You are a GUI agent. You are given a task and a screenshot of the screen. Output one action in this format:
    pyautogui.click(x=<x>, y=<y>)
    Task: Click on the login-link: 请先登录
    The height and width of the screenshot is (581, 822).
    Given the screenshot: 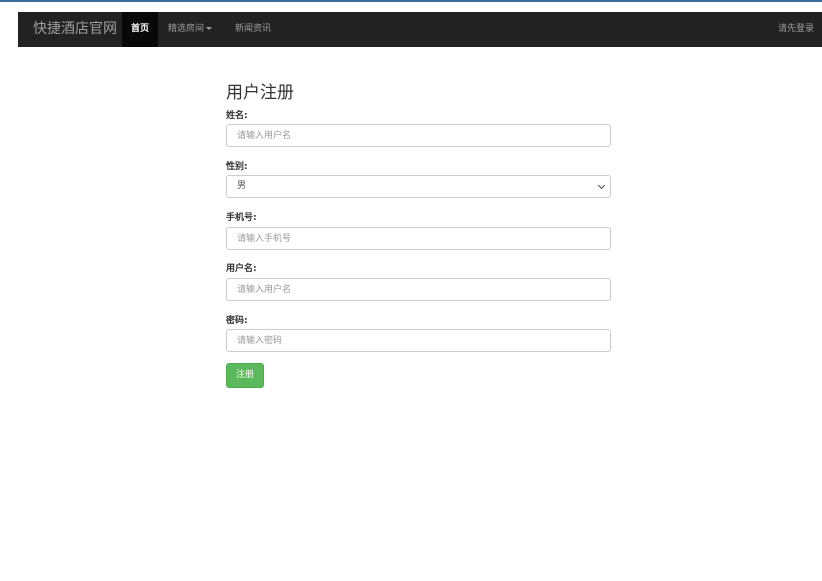 What is the action you would take?
    pyautogui.click(x=796, y=29)
    